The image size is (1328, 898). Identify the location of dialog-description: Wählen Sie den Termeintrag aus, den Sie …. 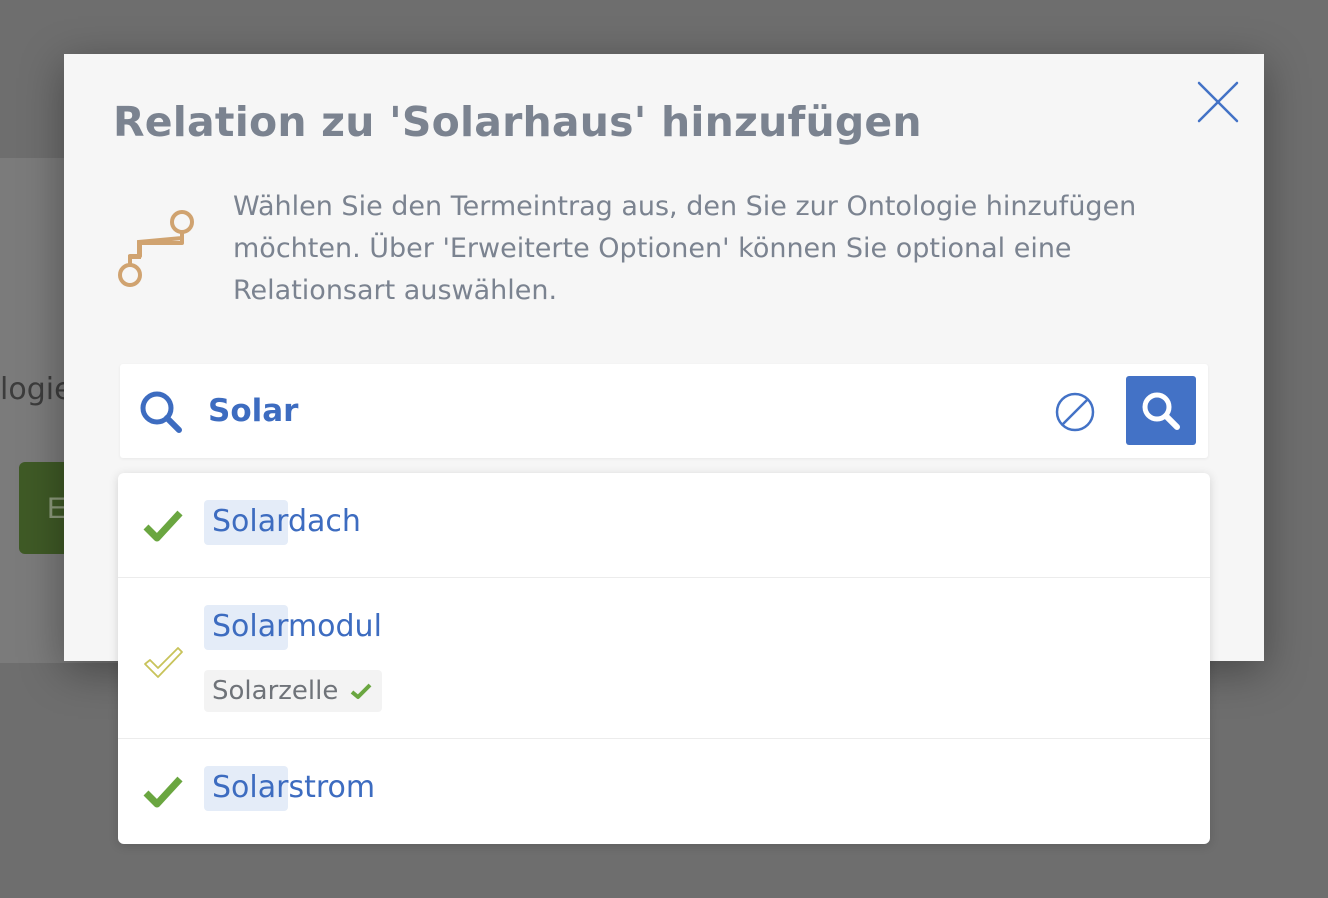
(685, 248).